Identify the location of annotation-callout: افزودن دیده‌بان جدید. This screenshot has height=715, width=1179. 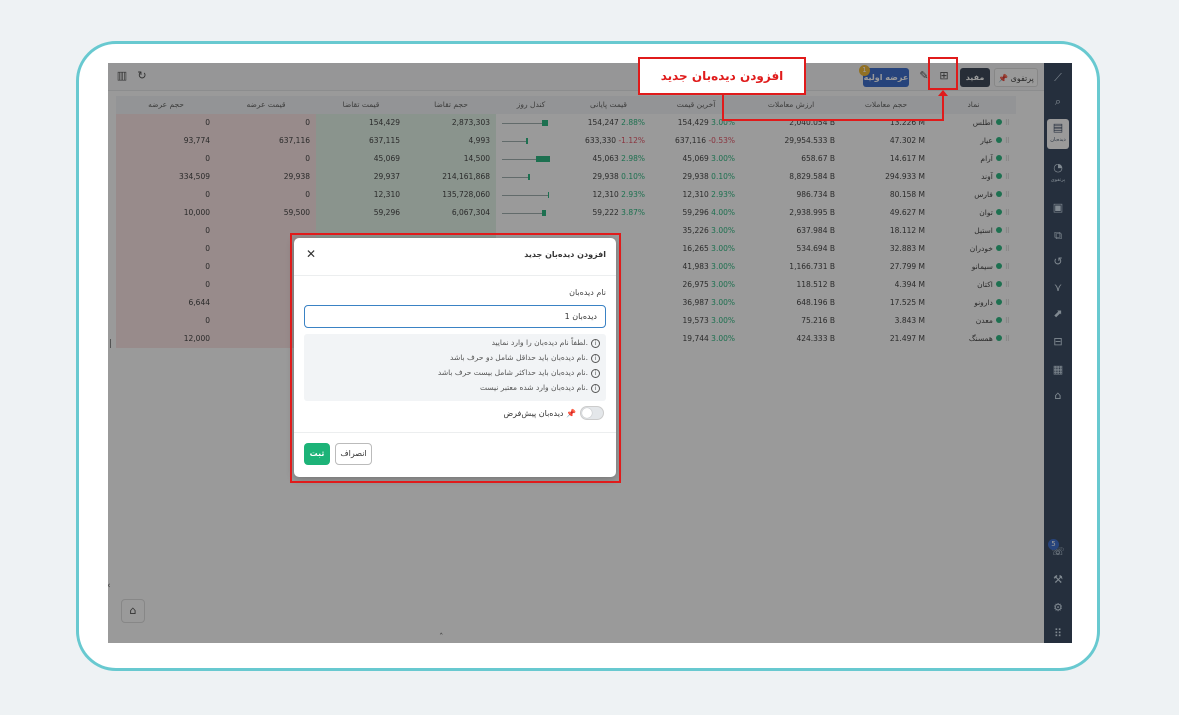
(722, 76).